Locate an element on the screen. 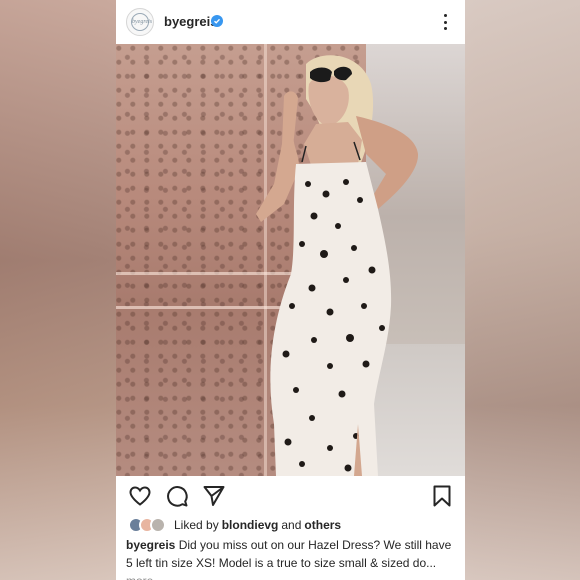  liker-avatars is located at coordinates (149, 525).